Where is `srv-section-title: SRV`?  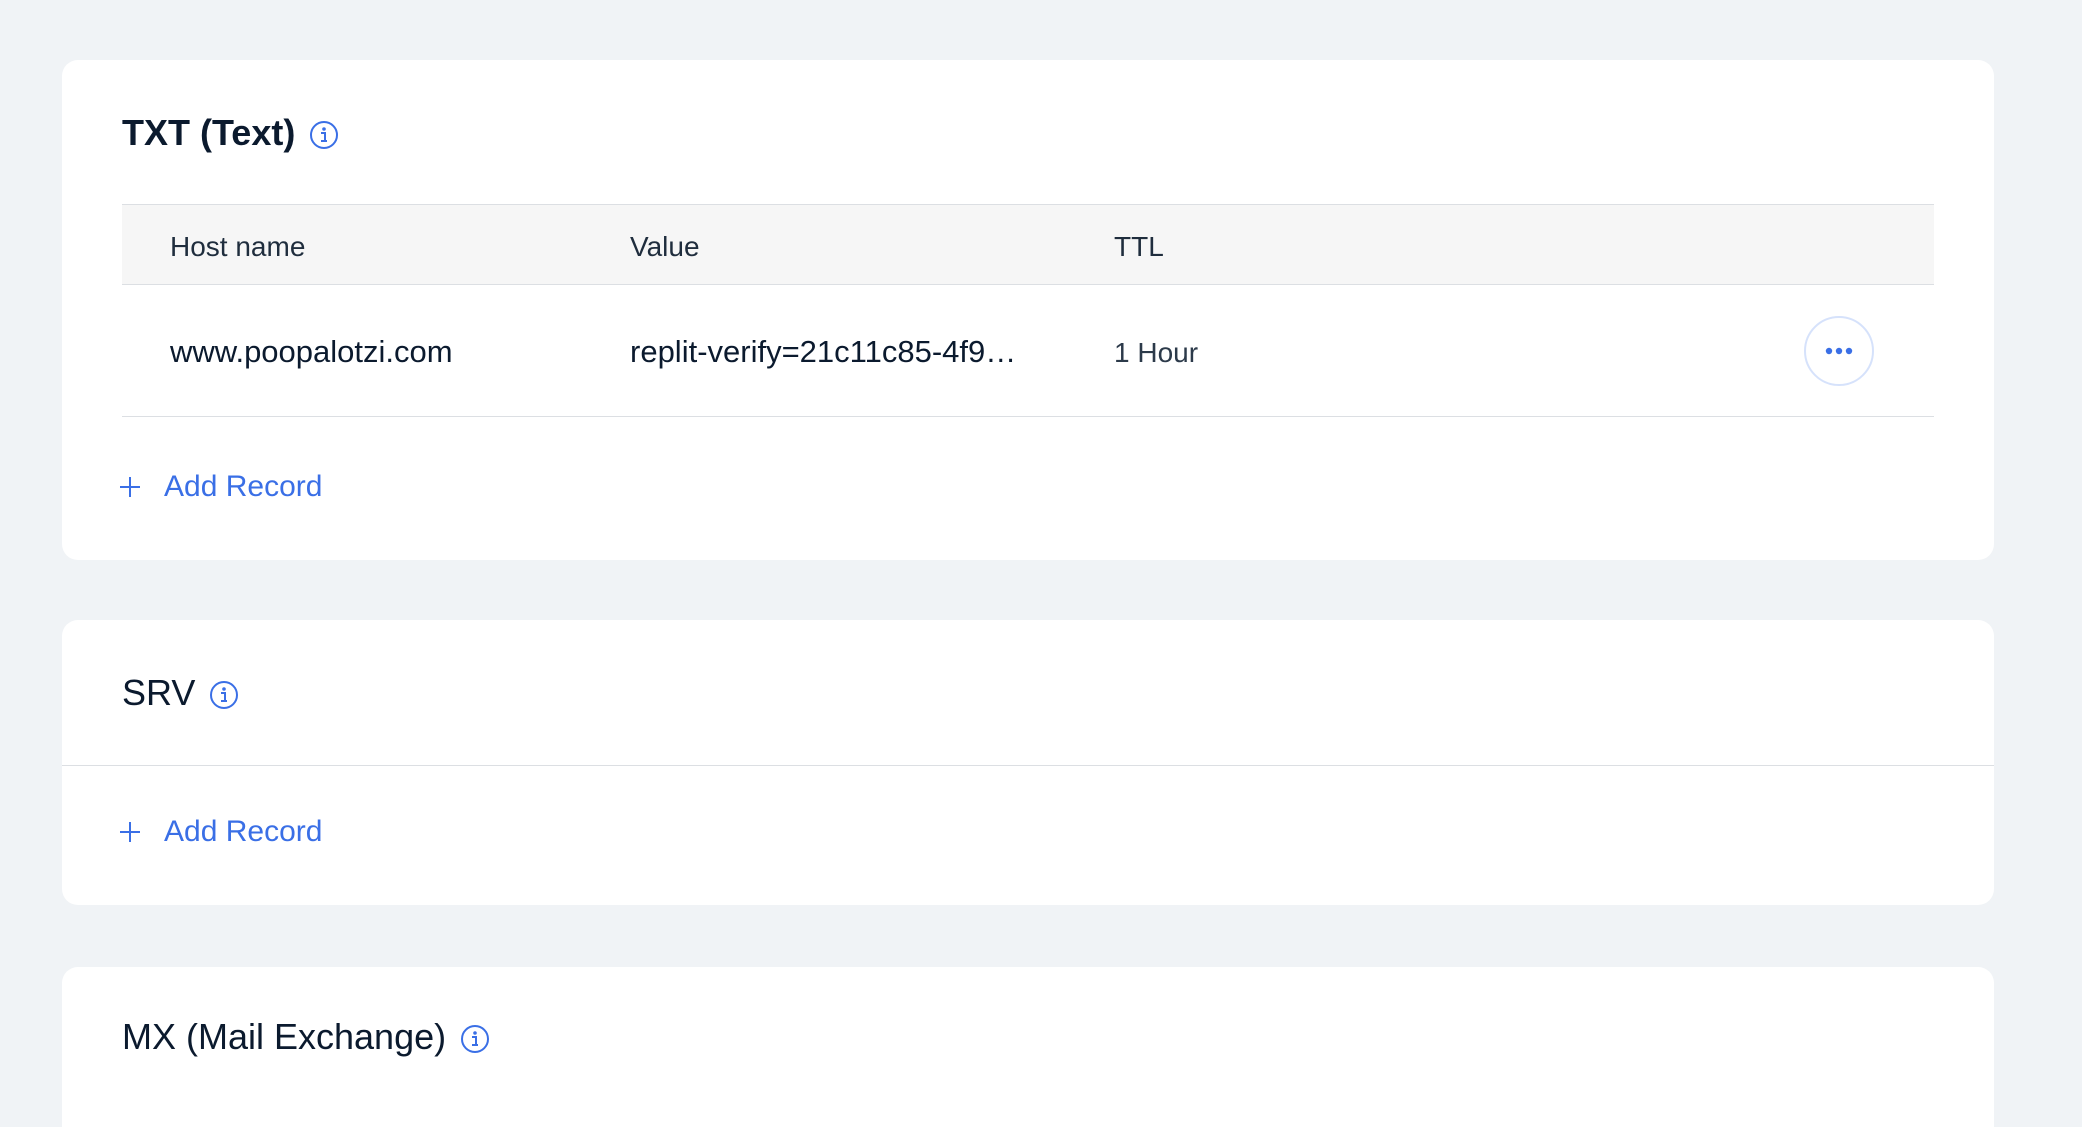
srv-section-title: SRV is located at coordinates (159, 692).